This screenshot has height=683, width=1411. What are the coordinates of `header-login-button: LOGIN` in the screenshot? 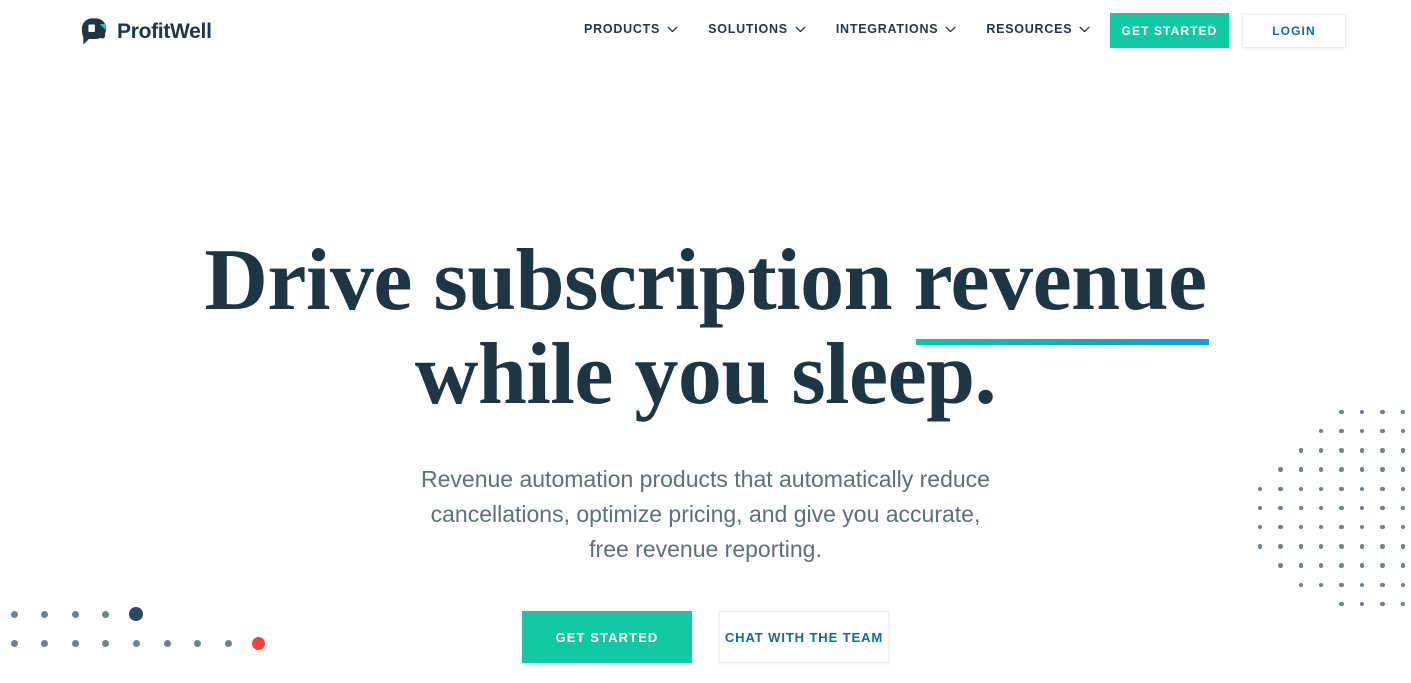 It's located at (1294, 31).